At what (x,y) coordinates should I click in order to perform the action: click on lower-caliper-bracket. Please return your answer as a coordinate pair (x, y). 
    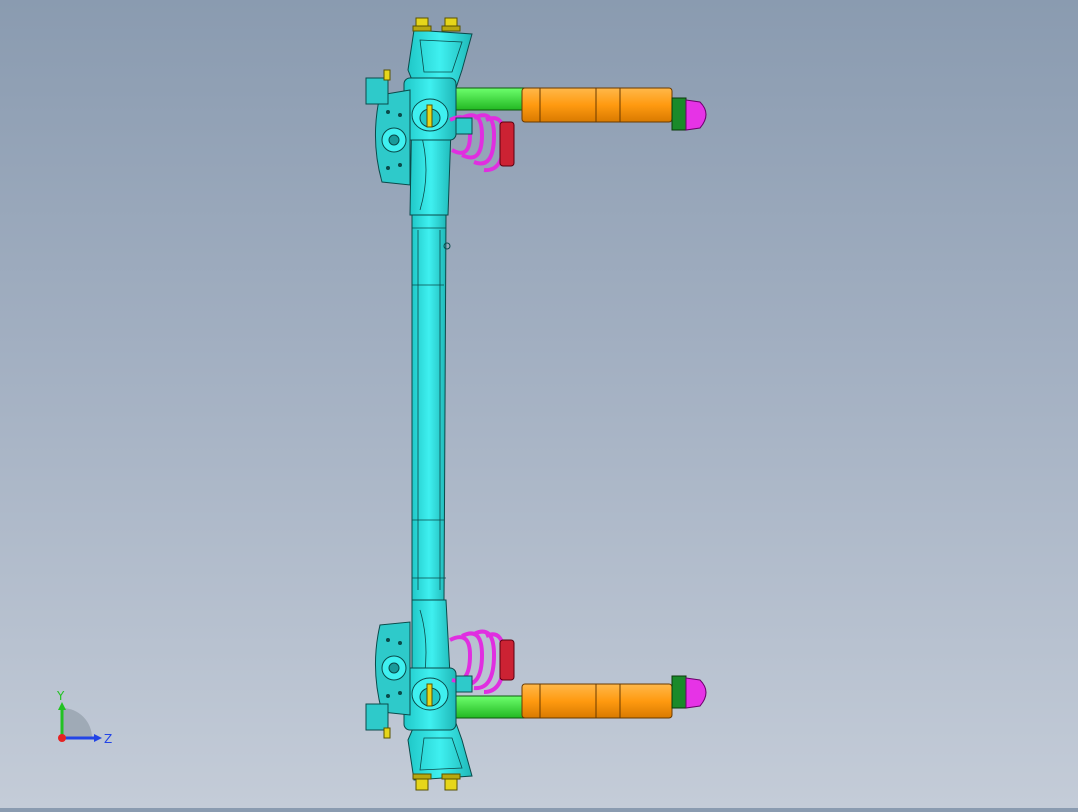
    Looking at the image, I should click on (377, 717).